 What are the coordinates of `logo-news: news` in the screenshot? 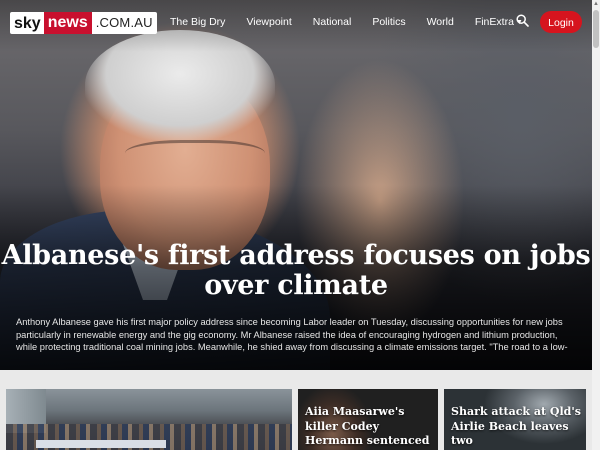 It's located at (67, 23).